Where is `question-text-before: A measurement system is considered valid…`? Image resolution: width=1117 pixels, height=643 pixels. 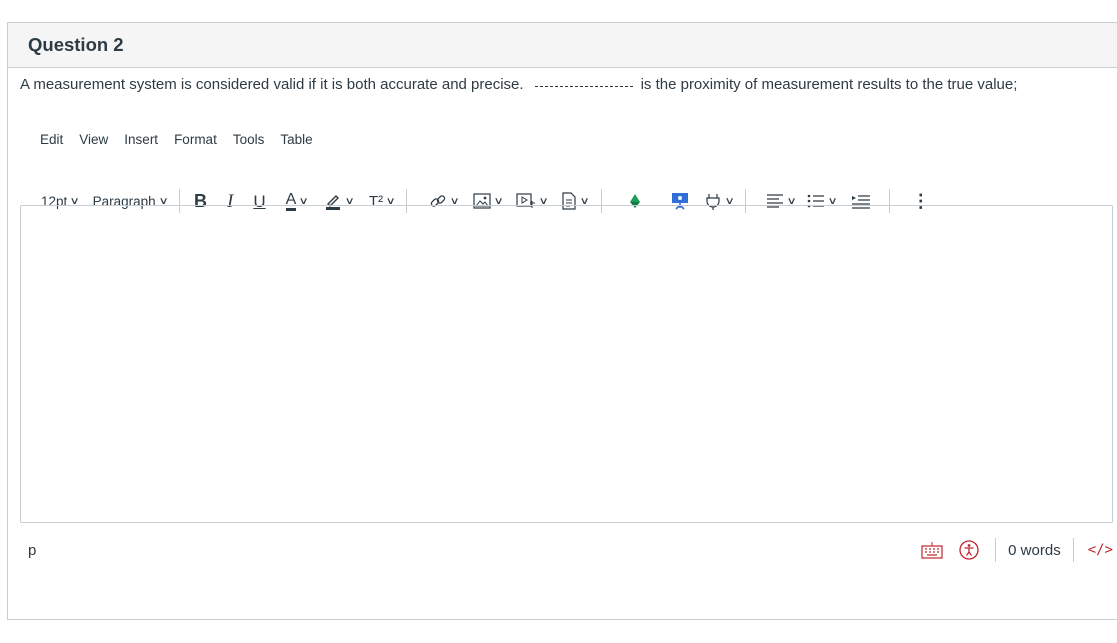
question-text-before: A measurement system is considered valid… is located at coordinates (272, 84).